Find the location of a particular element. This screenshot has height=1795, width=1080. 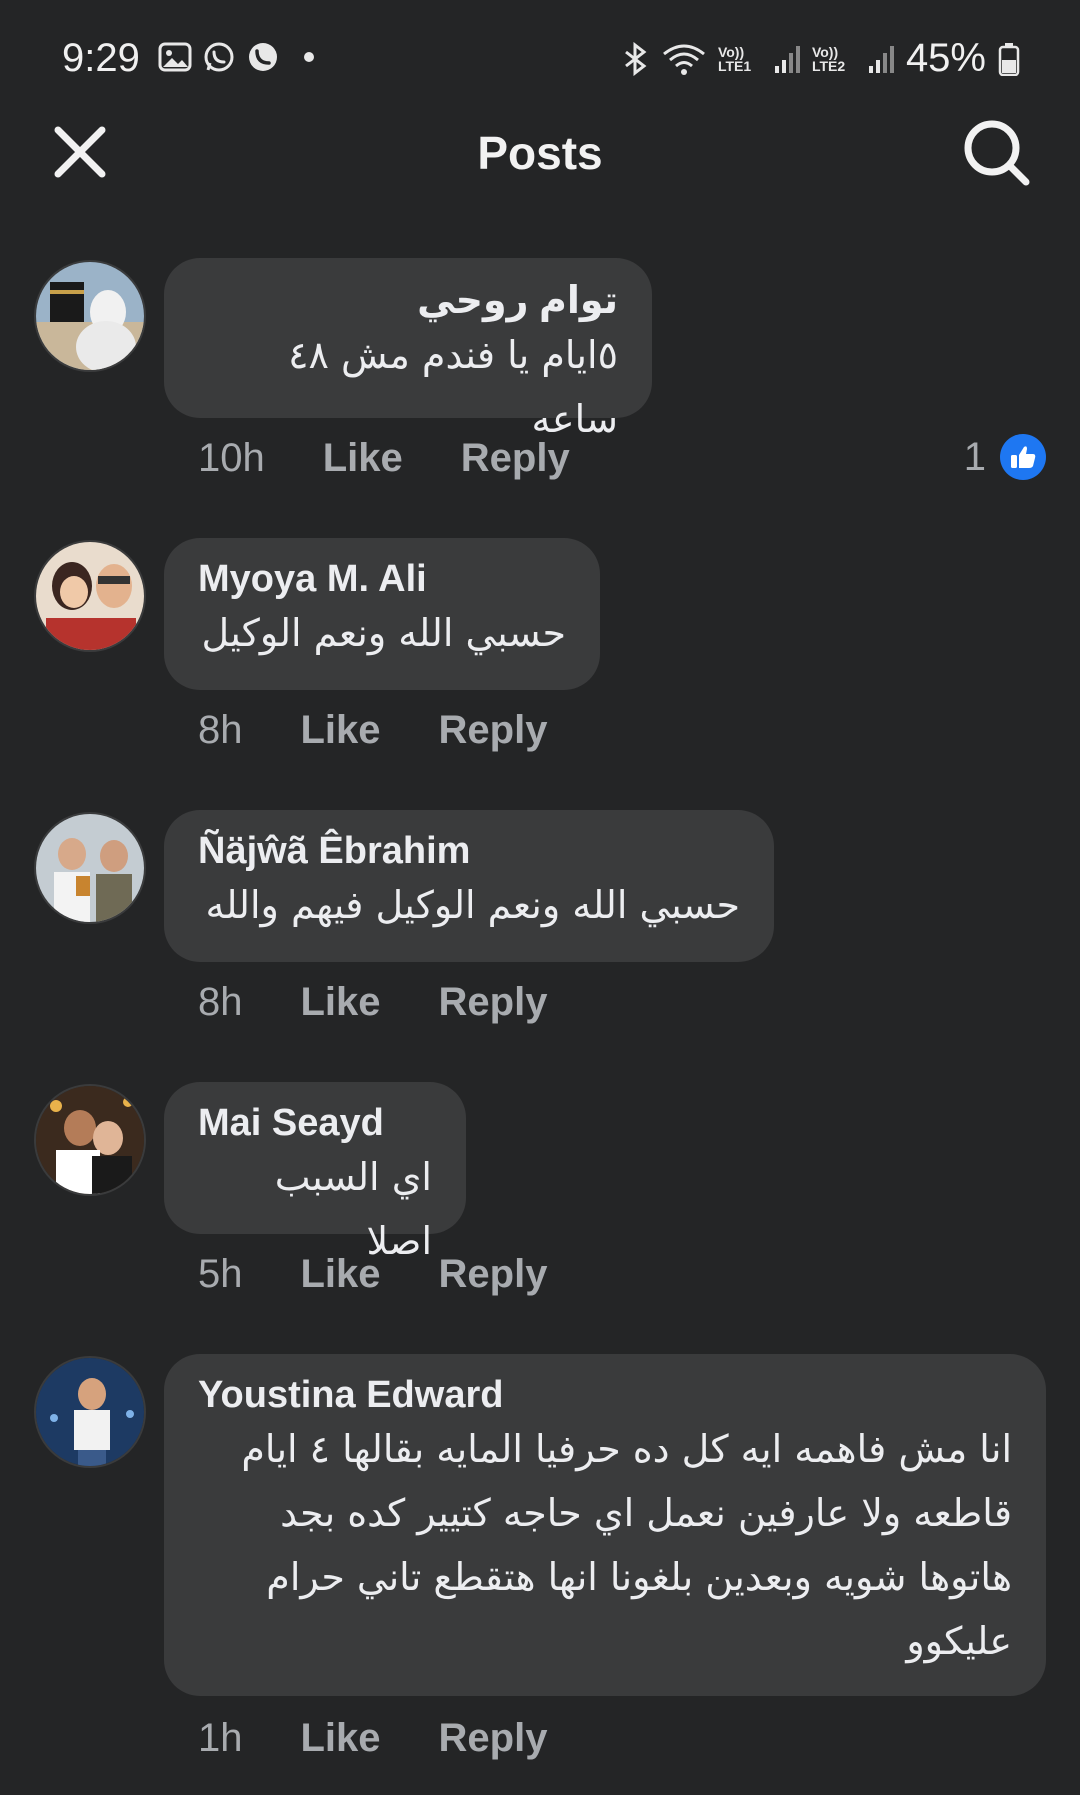

comment-text: ٥ايام يا فندم مش ٤٨ ساعه is located at coordinates (453, 387).